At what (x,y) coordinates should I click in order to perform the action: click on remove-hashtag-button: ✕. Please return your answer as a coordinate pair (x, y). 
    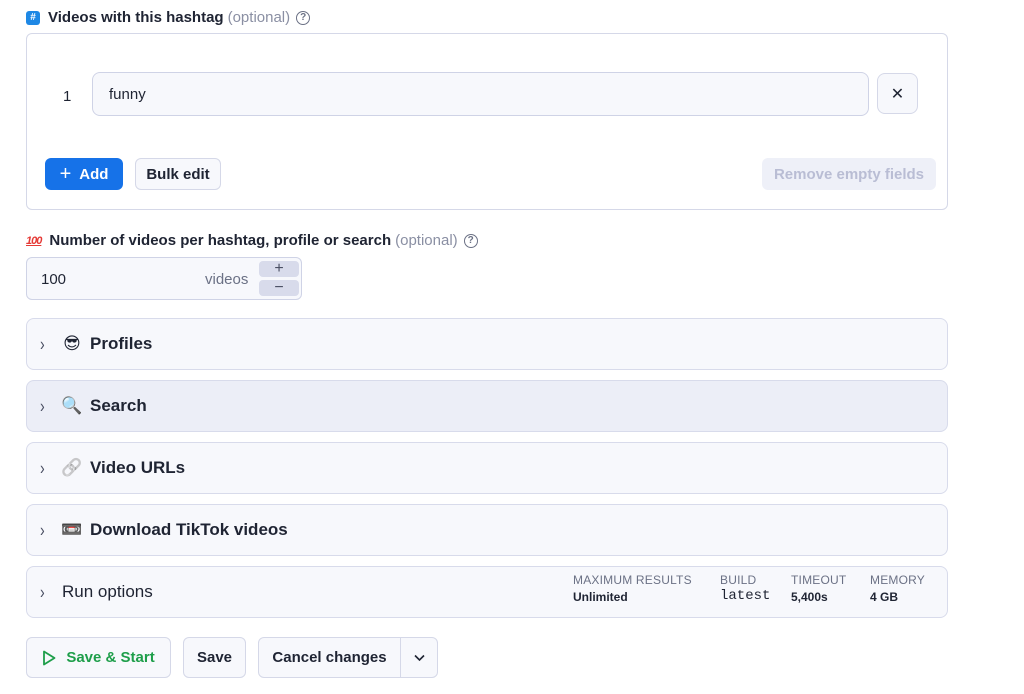
    Looking at the image, I should click on (897, 93).